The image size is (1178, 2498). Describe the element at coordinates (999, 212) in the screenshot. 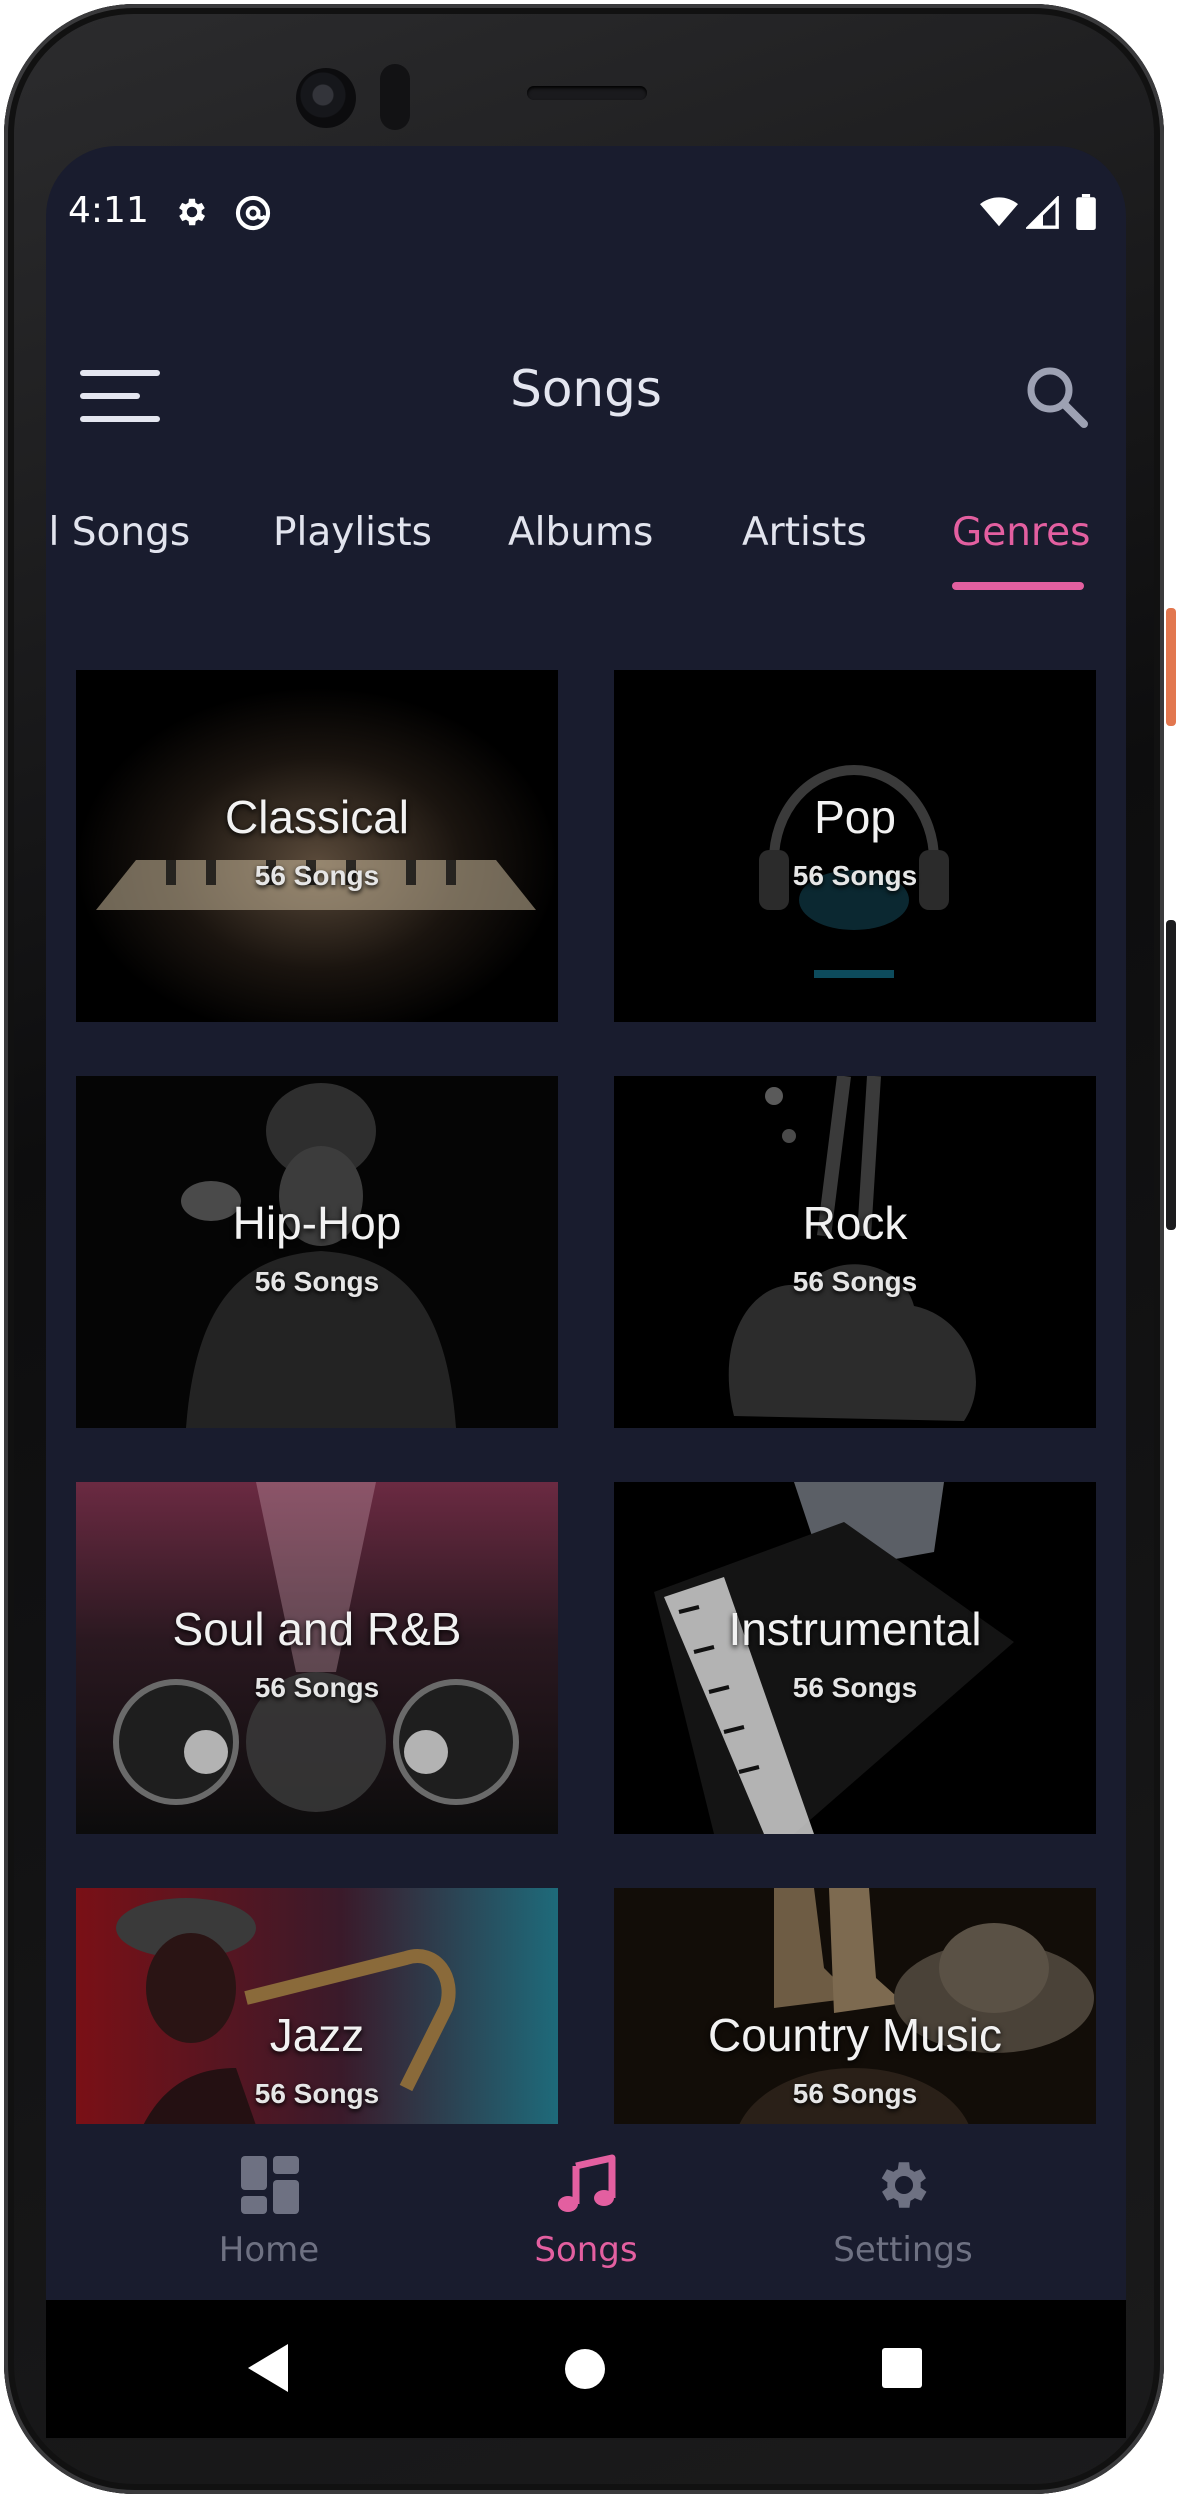

I see `wifi-icon` at that location.